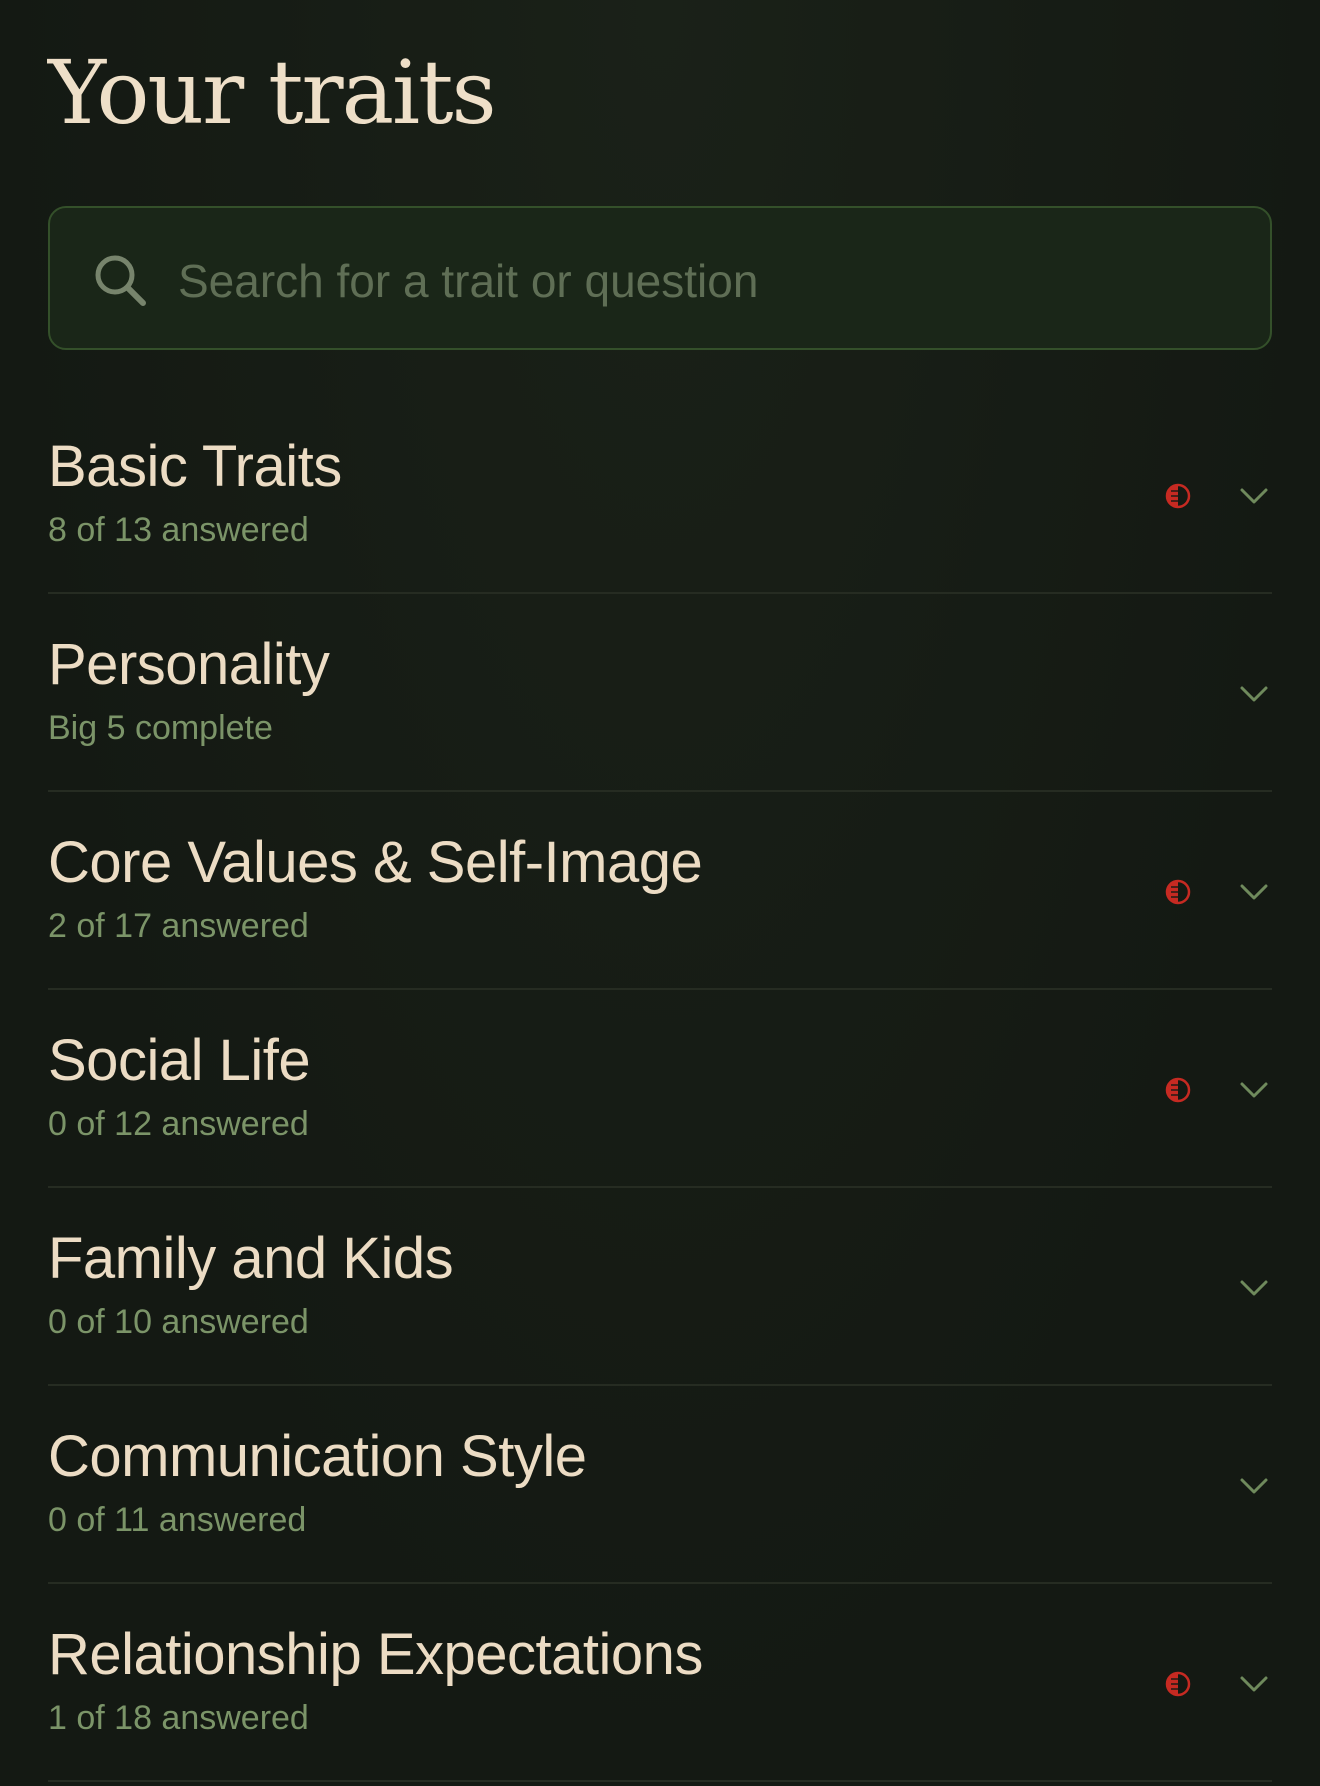 The height and width of the screenshot is (1786, 1320). I want to click on trait-category-progress: 2 of 17 answered, so click(178, 926).